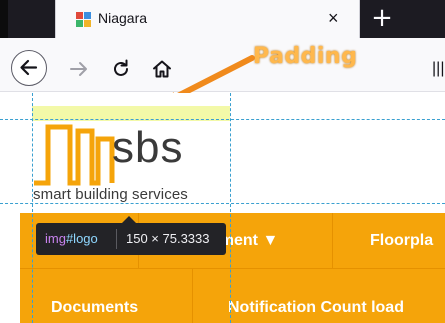  I want to click on new-tab-button: +, so click(382, 18).